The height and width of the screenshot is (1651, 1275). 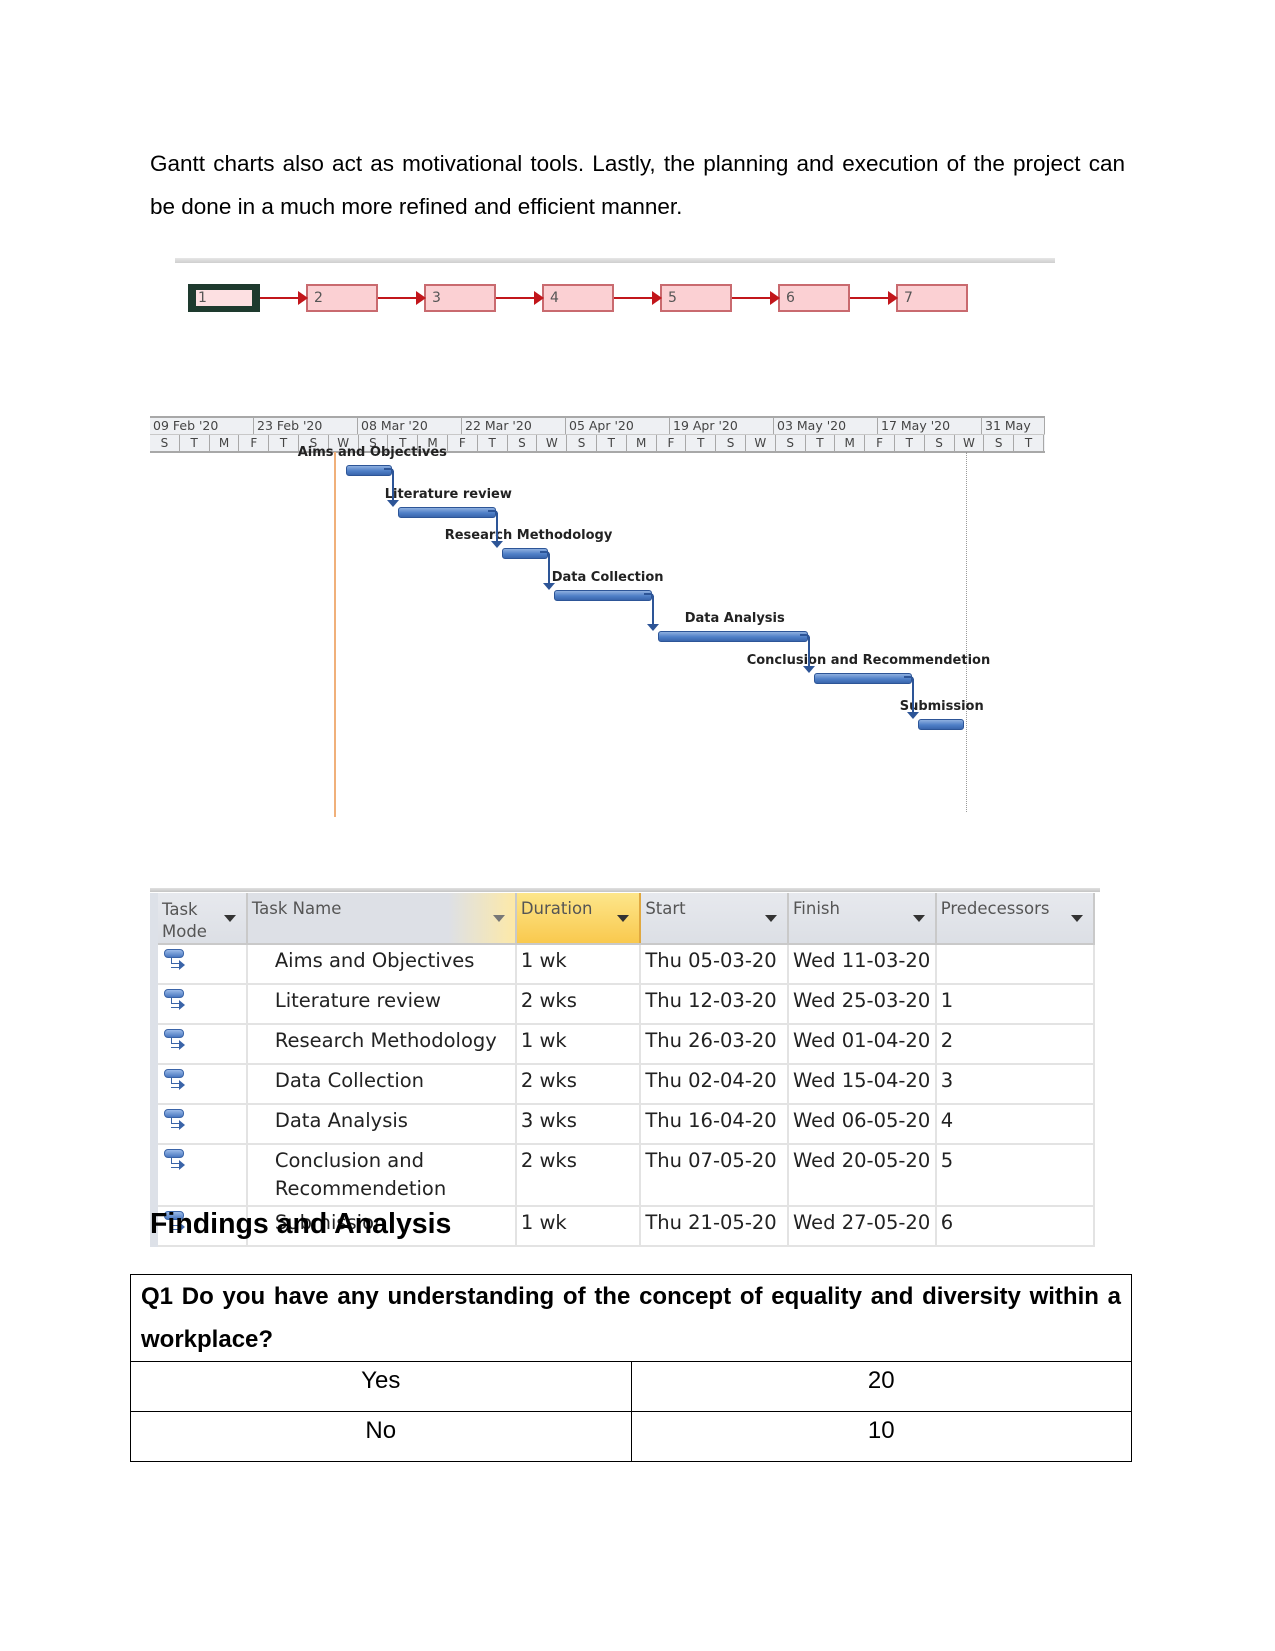 I want to click on timescale-minor-tick: W, so click(x=761, y=443).